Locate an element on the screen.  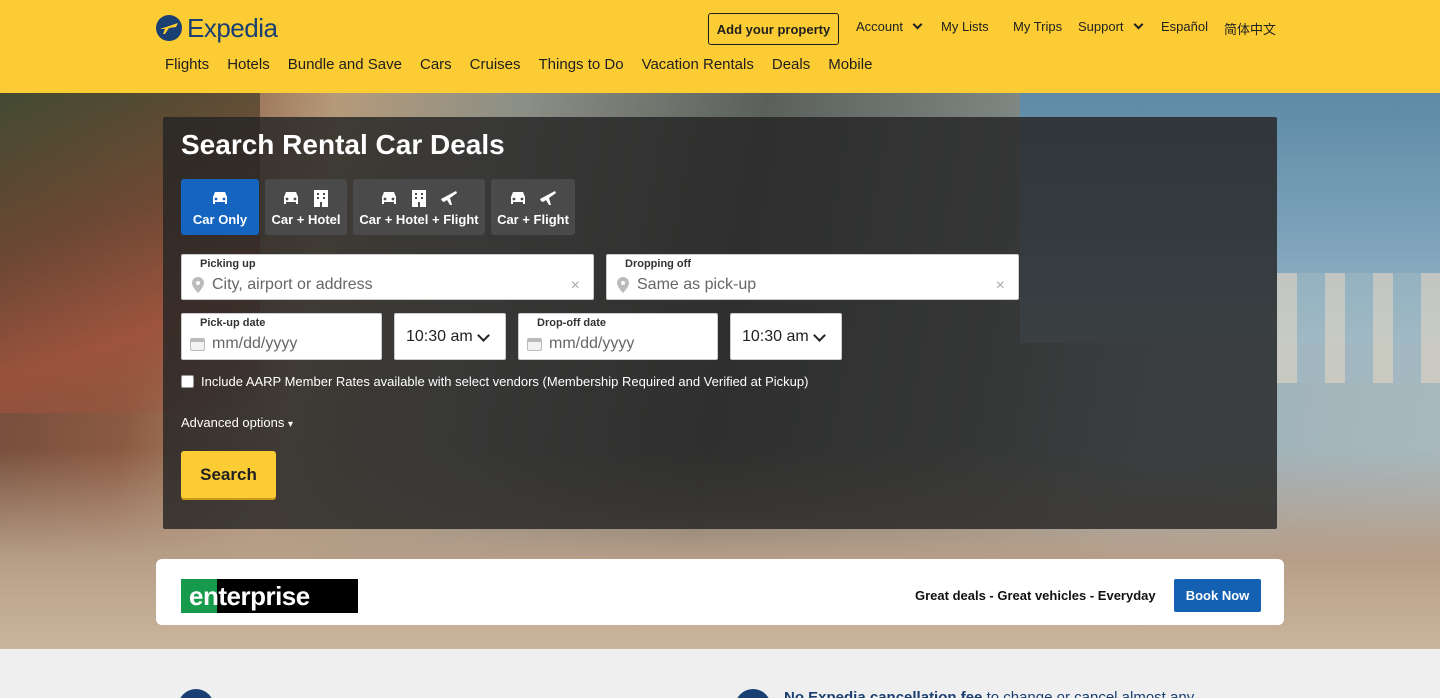
dropoff-date-placeholder: mm/dd/yyyy is located at coordinates (592, 343).